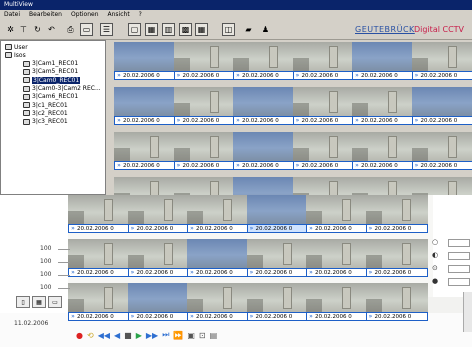 The height and width of the screenshot is (347, 472). I want to click on layout-4-icon: ▦, so click(151, 29).